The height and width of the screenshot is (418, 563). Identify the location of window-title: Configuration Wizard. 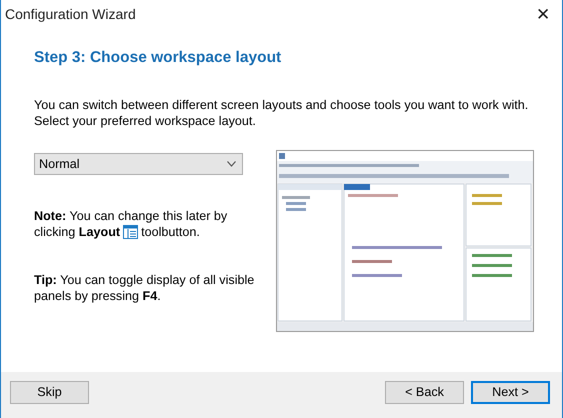
(70, 14).